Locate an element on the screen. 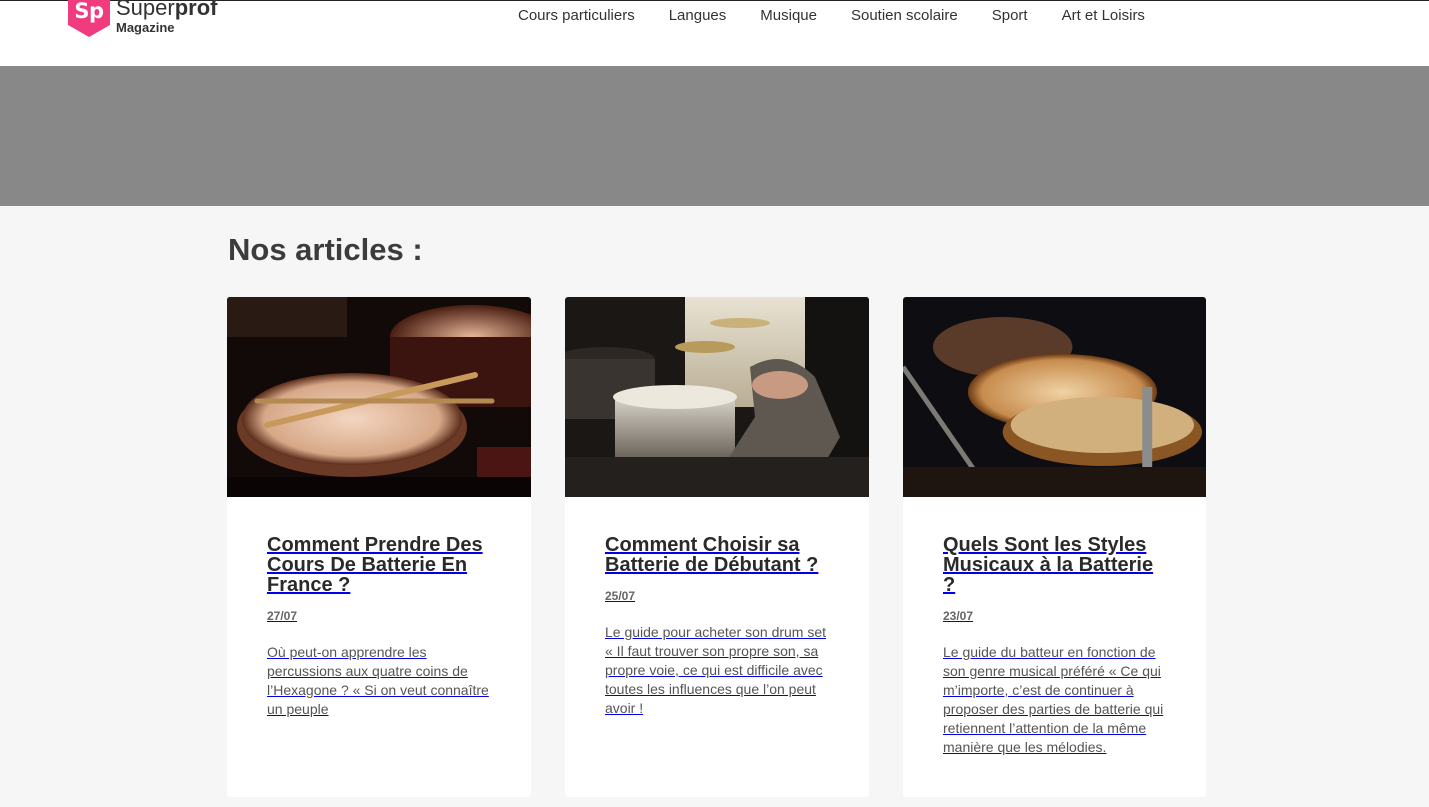 The width and height of the screenshot is (1429, 807). nav-art-et-loisirs: Art et Loisirs is located at coordinates (1103, 15).